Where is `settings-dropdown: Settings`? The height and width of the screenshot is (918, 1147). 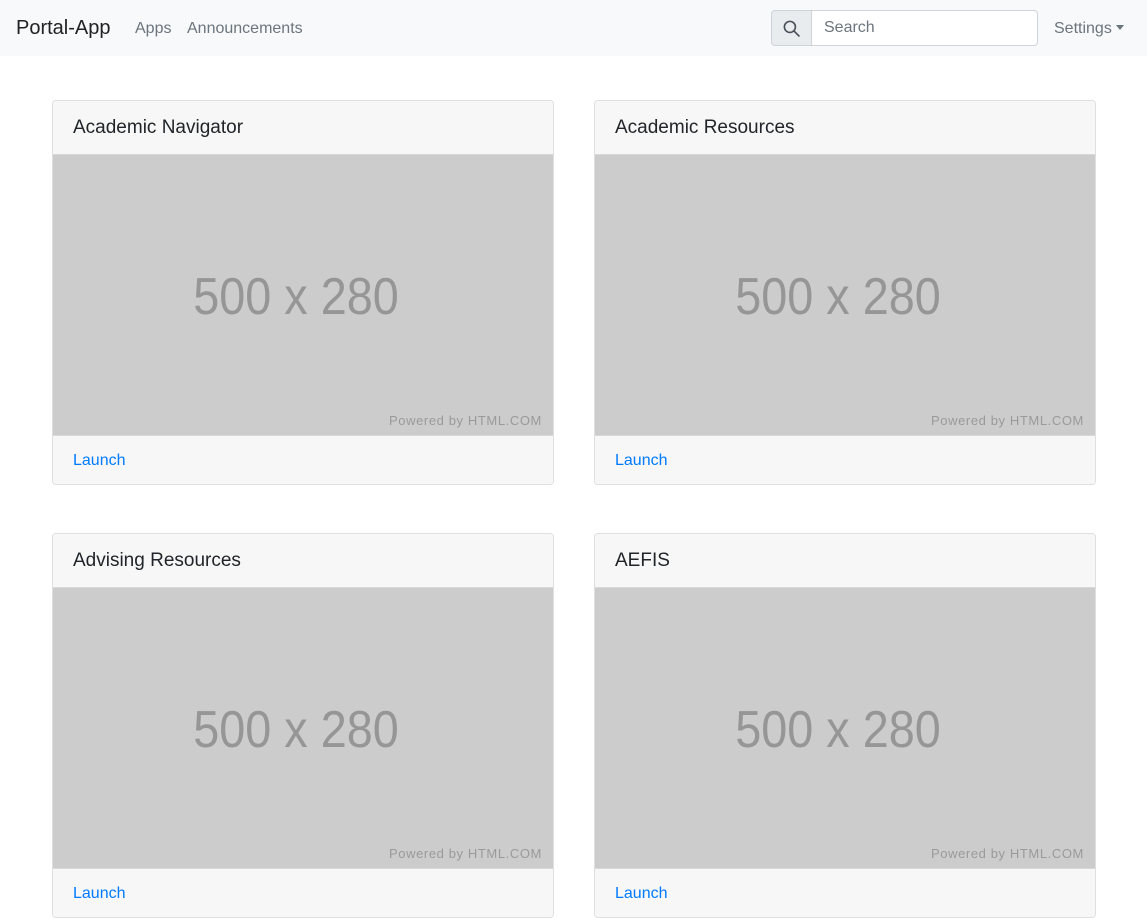 settings-dropdown: Settings is located at coordinates (1089, 29).